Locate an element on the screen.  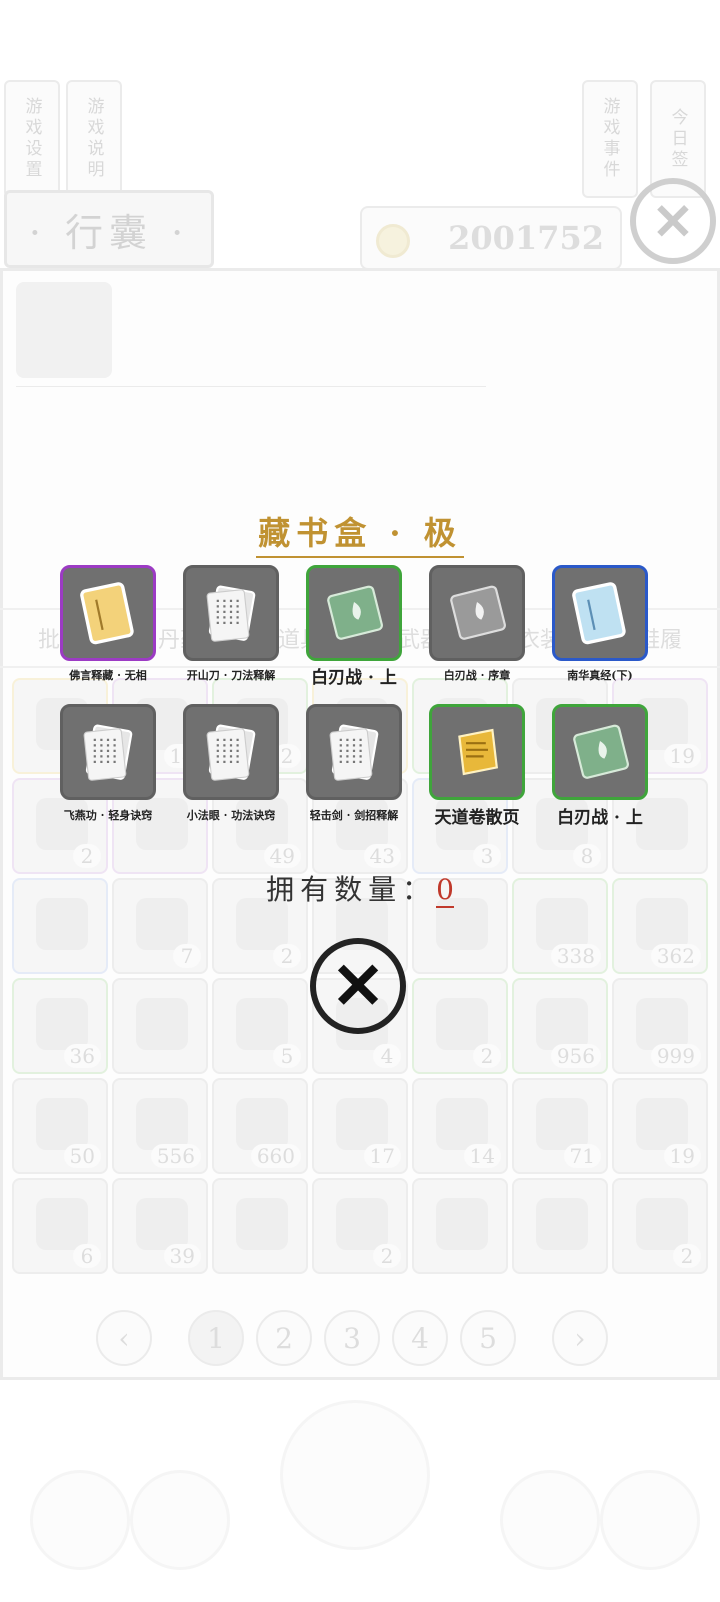
dialog-title: 藏书盒 · 极 is located at coordinates (360, 533).